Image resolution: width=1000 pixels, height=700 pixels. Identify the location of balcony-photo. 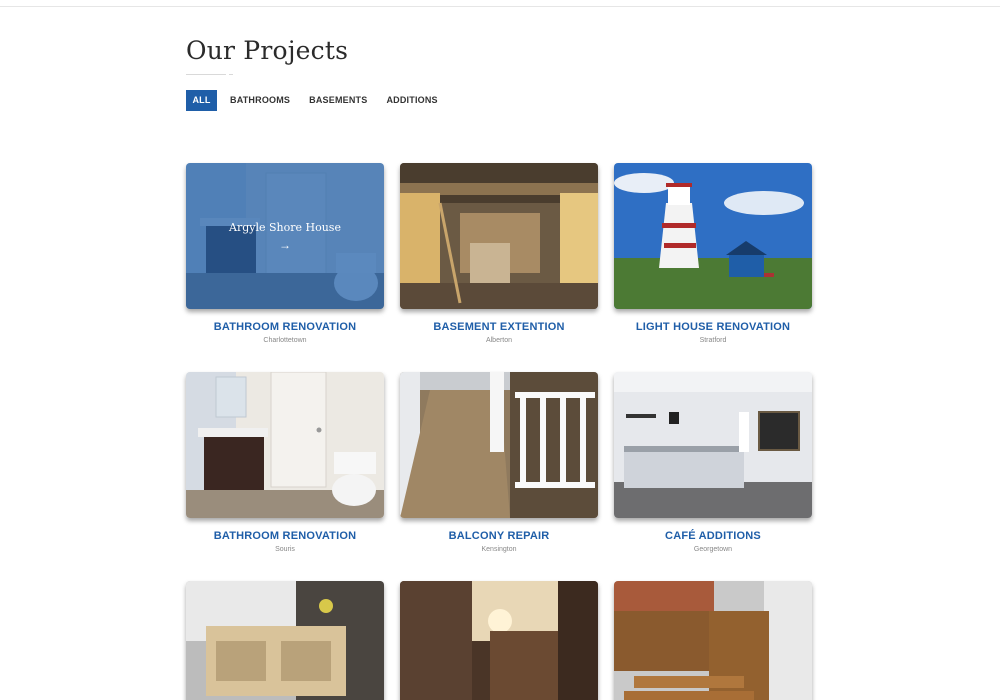
(499, 445).